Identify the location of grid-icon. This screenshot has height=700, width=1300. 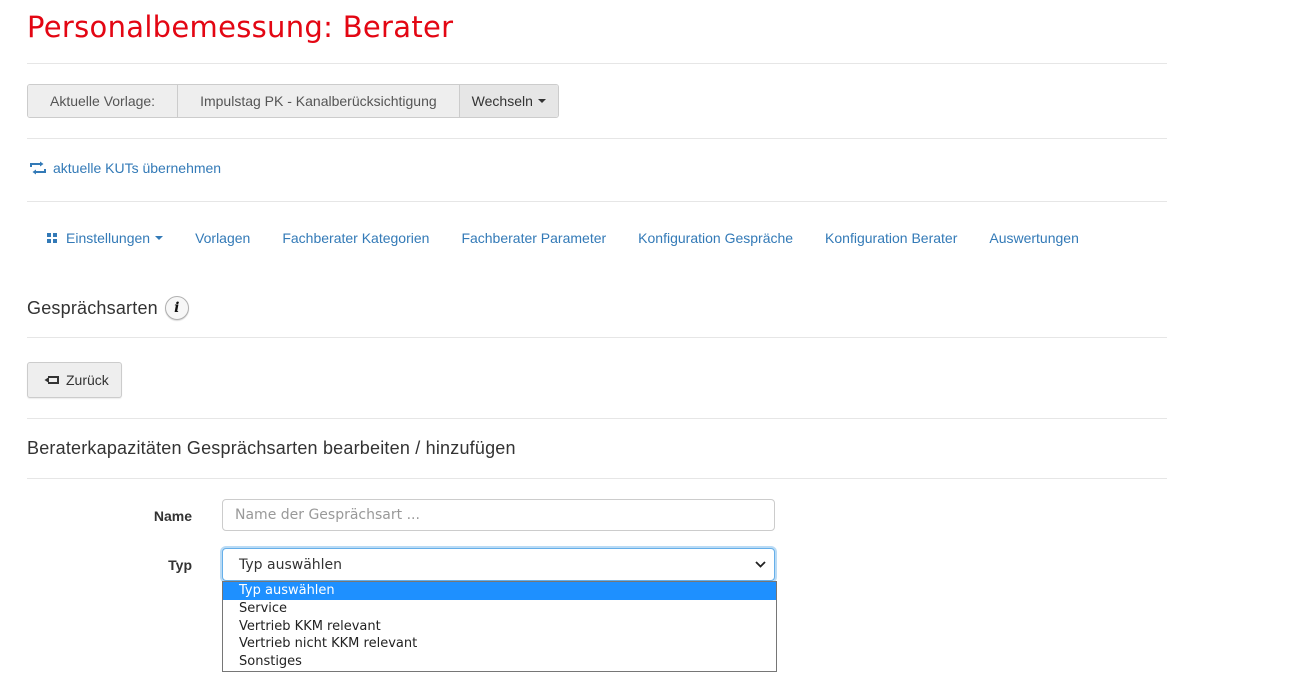
(52, 238).